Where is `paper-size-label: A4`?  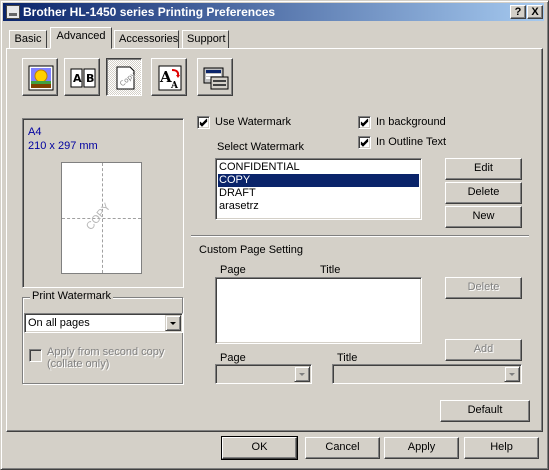 paper-size-label: A4 is located at coordinates (35, 132).